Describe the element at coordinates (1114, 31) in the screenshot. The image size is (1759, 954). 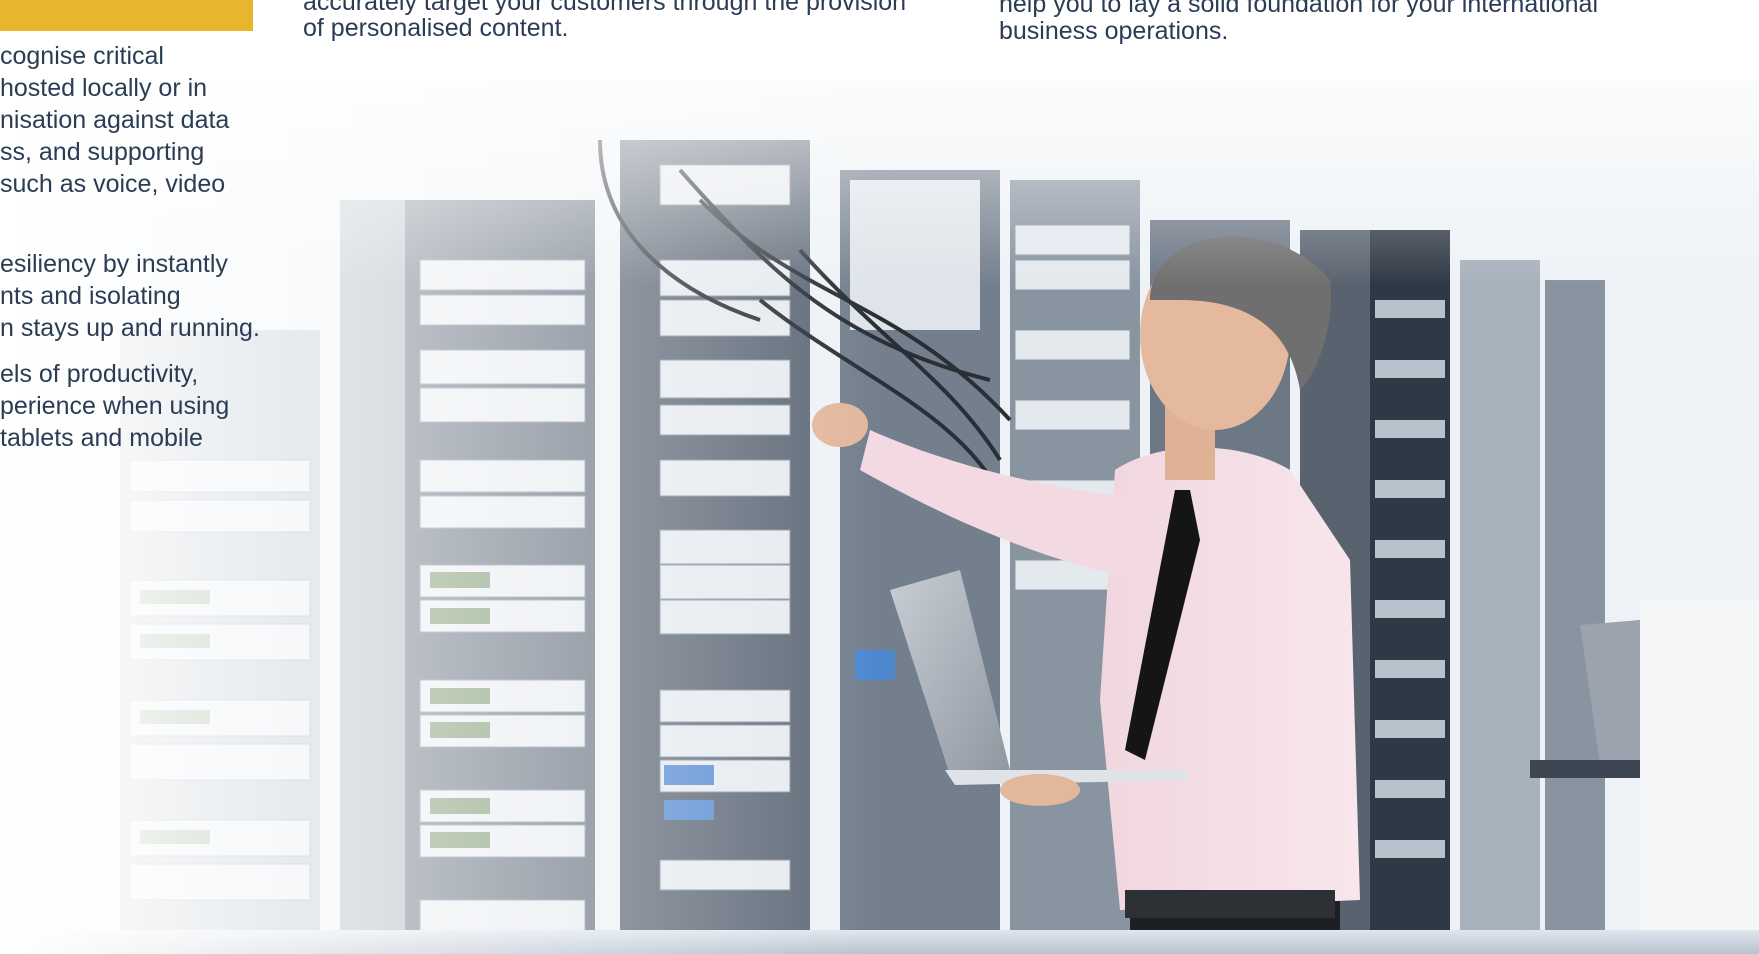
I see `right-line2: business operations.` at that location.